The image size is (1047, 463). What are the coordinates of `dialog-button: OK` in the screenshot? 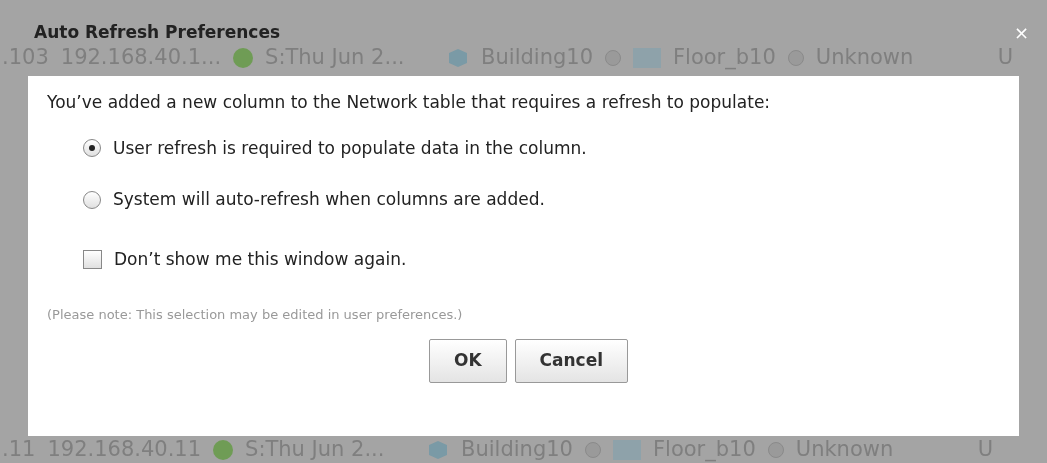 It's located at (467, 360).